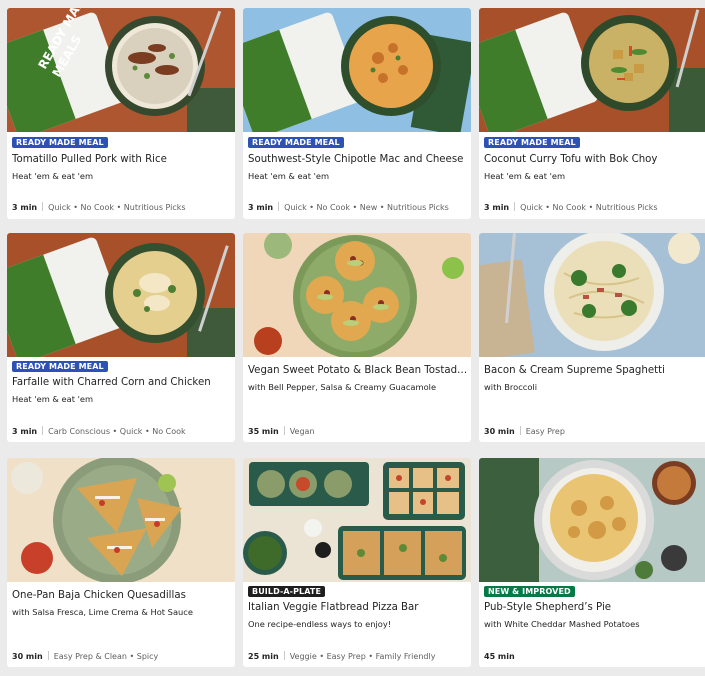  Describe the element at coordinates (562, 624) in the screenshot. I see `recipe-subtitle: with White Cheddar Mashed Potatoes` at that location.